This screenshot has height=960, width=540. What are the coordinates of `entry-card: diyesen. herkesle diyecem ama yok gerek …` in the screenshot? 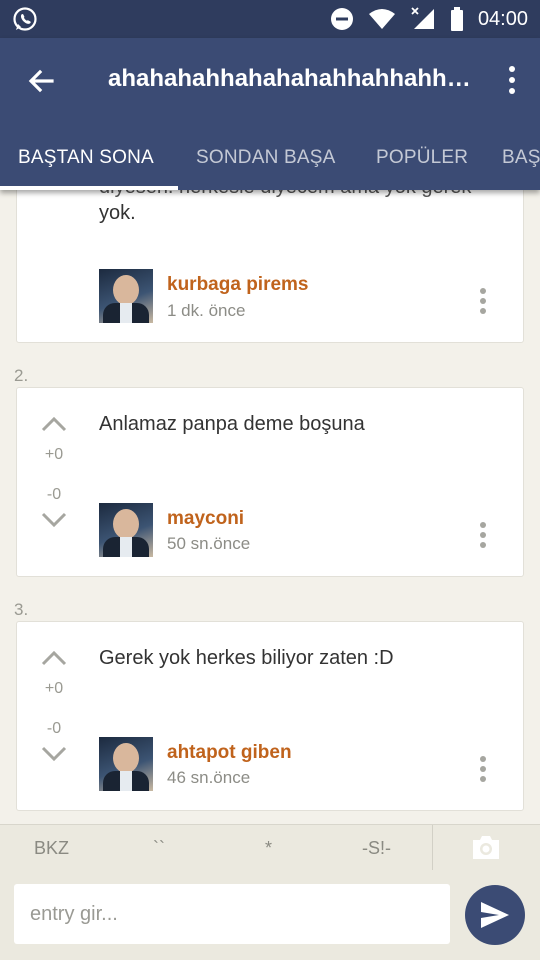 It's located at (270, 266).